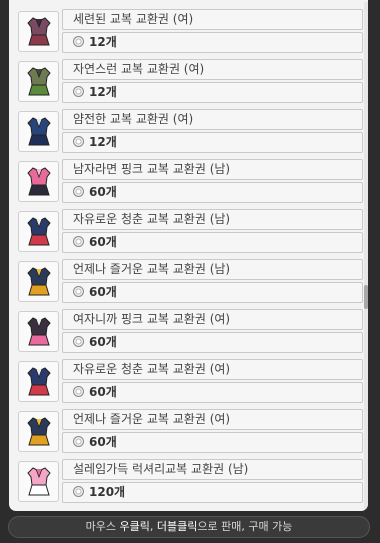  I want to click on hint-prefix: 마우스, so click(102, 526).